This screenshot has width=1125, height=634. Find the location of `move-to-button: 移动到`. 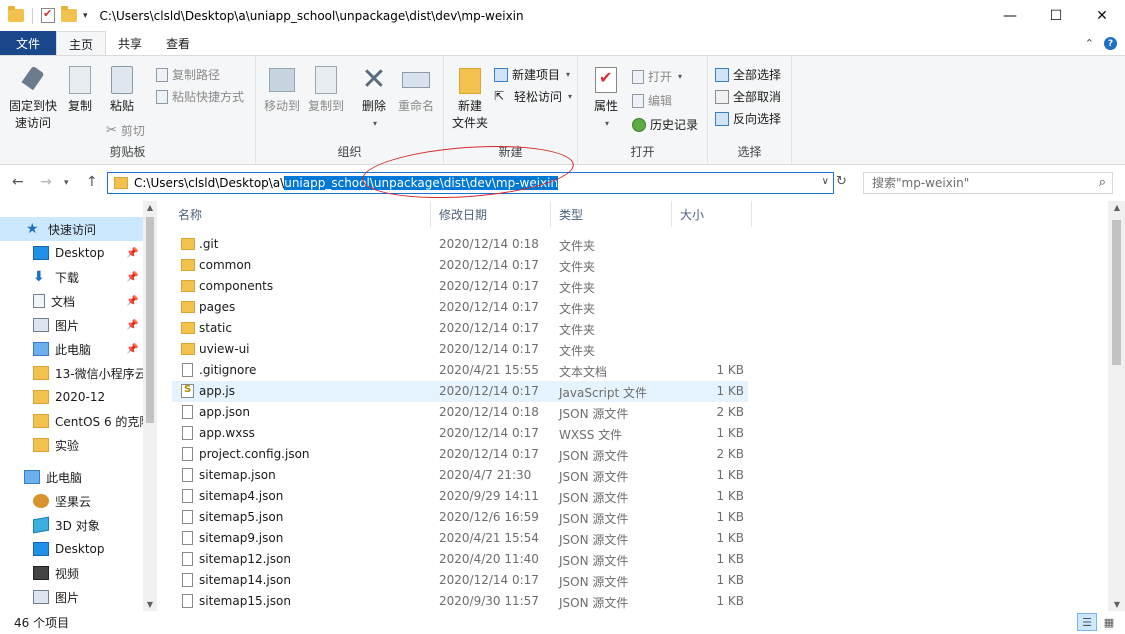

move-to-button: 移动到 is located at coordinates (282, 89).